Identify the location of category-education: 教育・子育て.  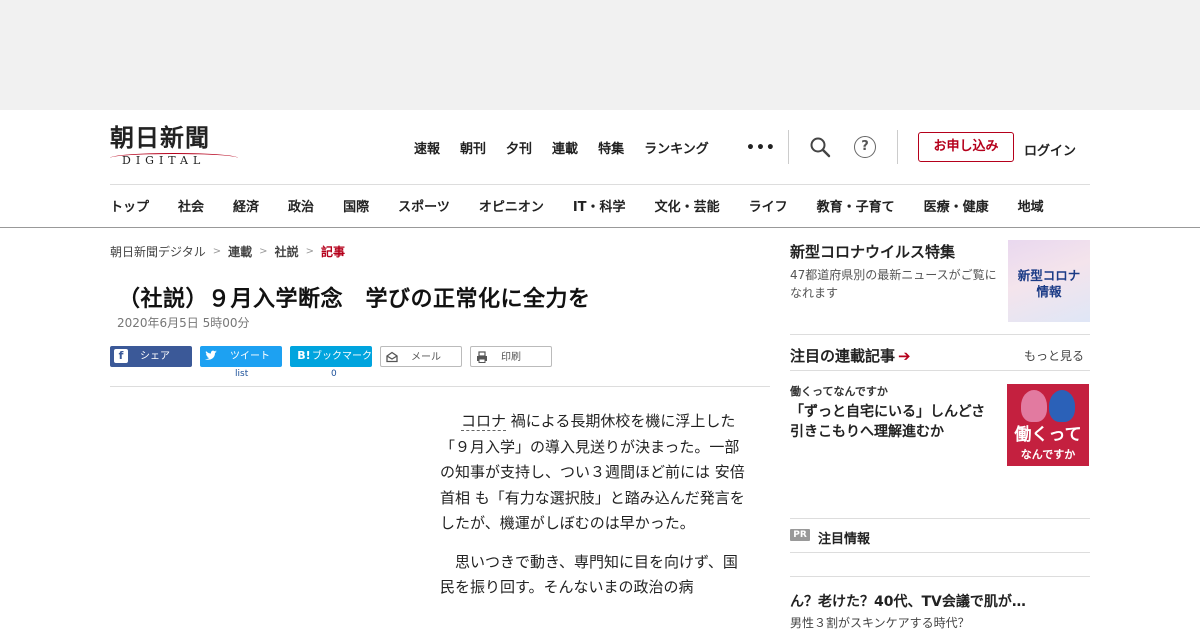
(856, 205).